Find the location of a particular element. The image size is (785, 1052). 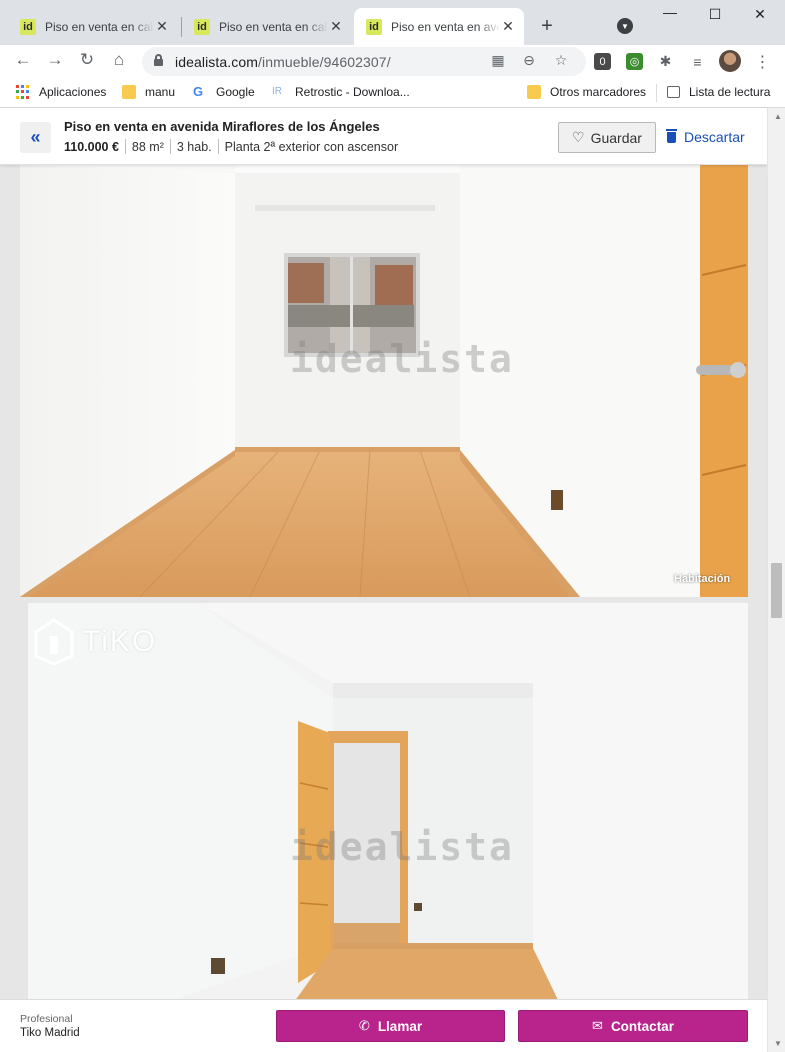

url-text: idealista.com/inmueble/94602307/ is located at coordinates (283, 62).